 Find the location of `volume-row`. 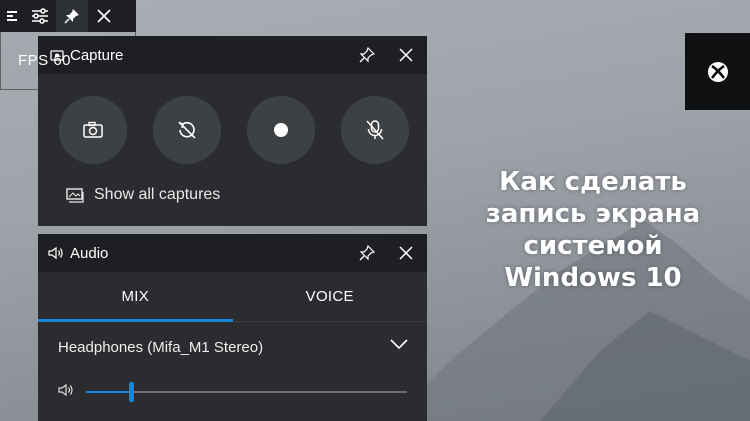

volume-row is located at coordinates (232, 392).